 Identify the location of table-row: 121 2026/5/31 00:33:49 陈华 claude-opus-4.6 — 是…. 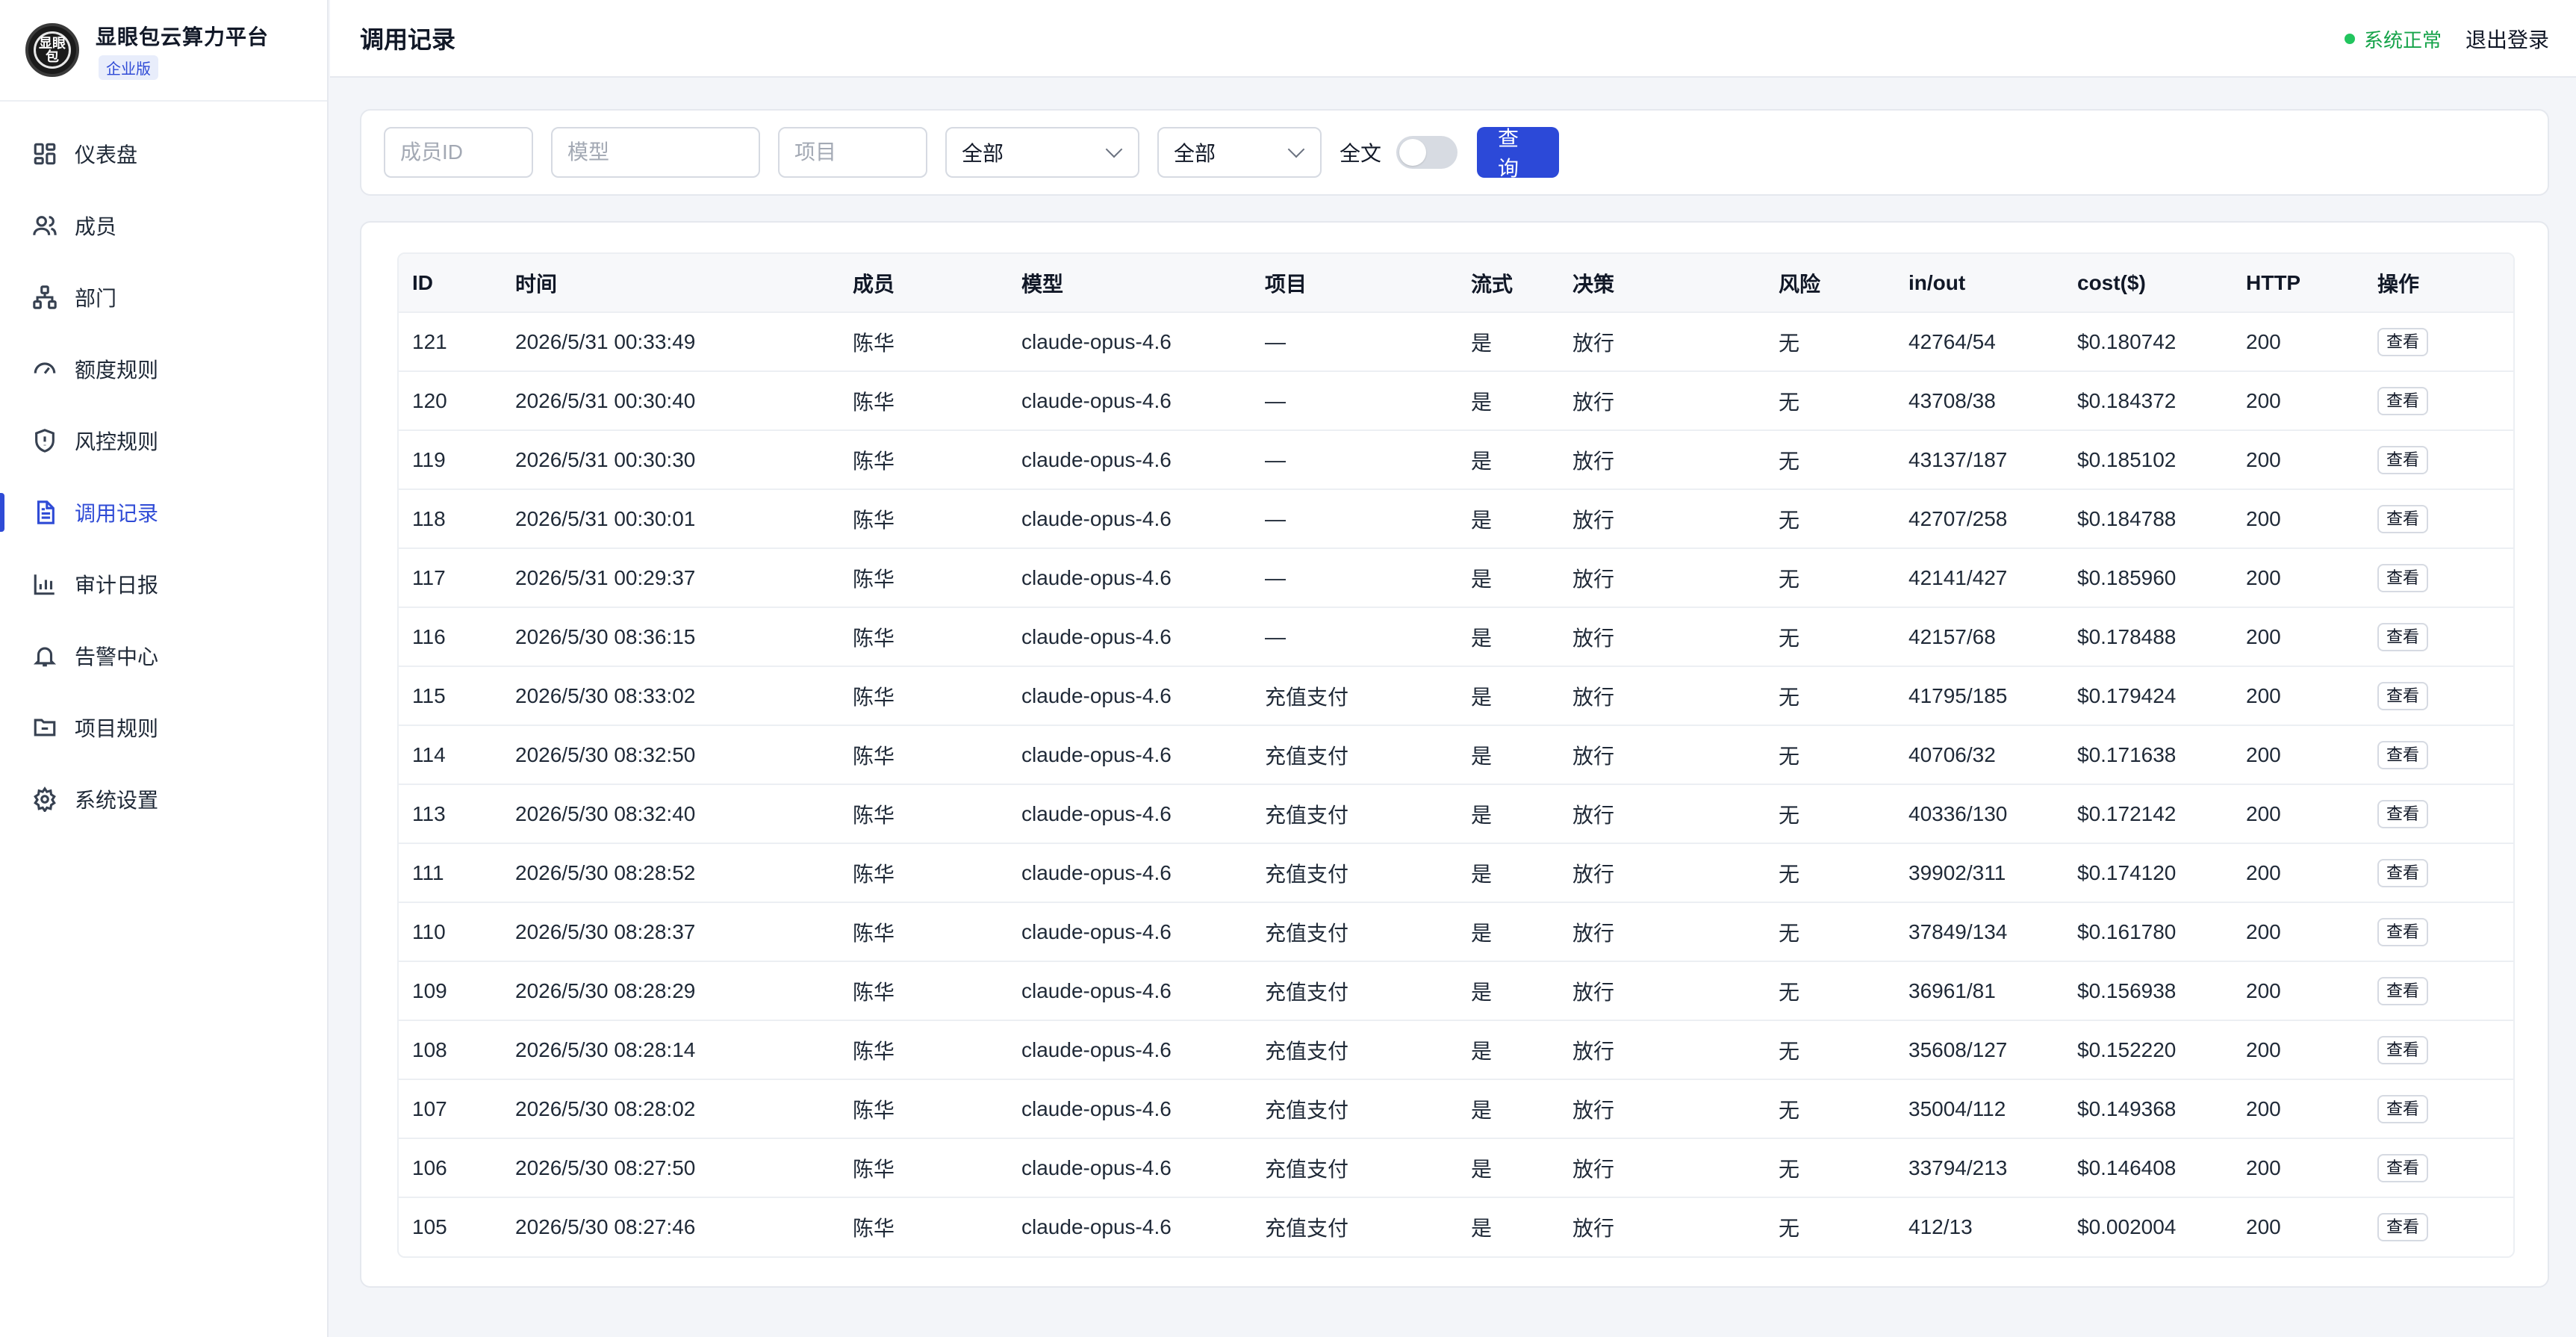
(1456, 341).